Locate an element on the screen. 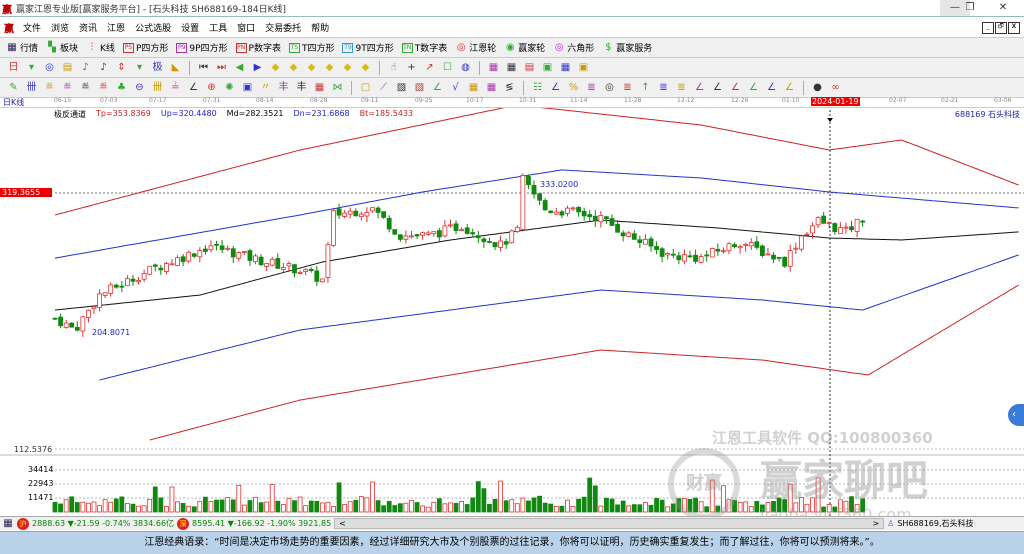 This screenshot has height=554, width=1024. toolbar-tool-icon: ● is located at coordinates (817, 88).